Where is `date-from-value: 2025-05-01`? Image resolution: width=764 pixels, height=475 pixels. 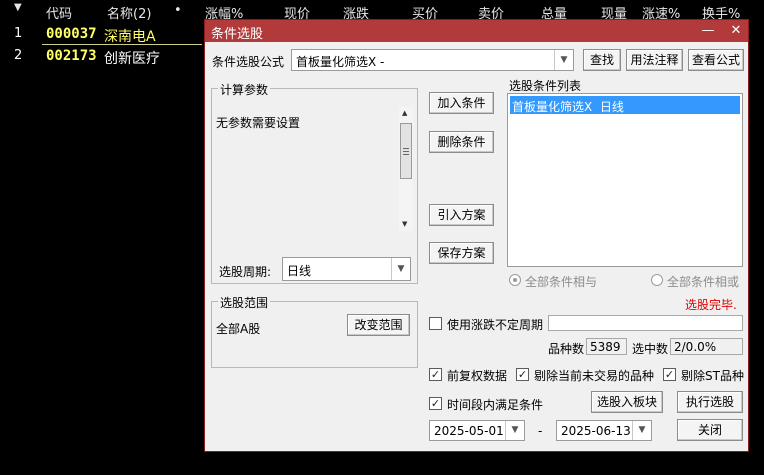
date-from-value: 2025-05-01 is located at coordinates (469, 431).